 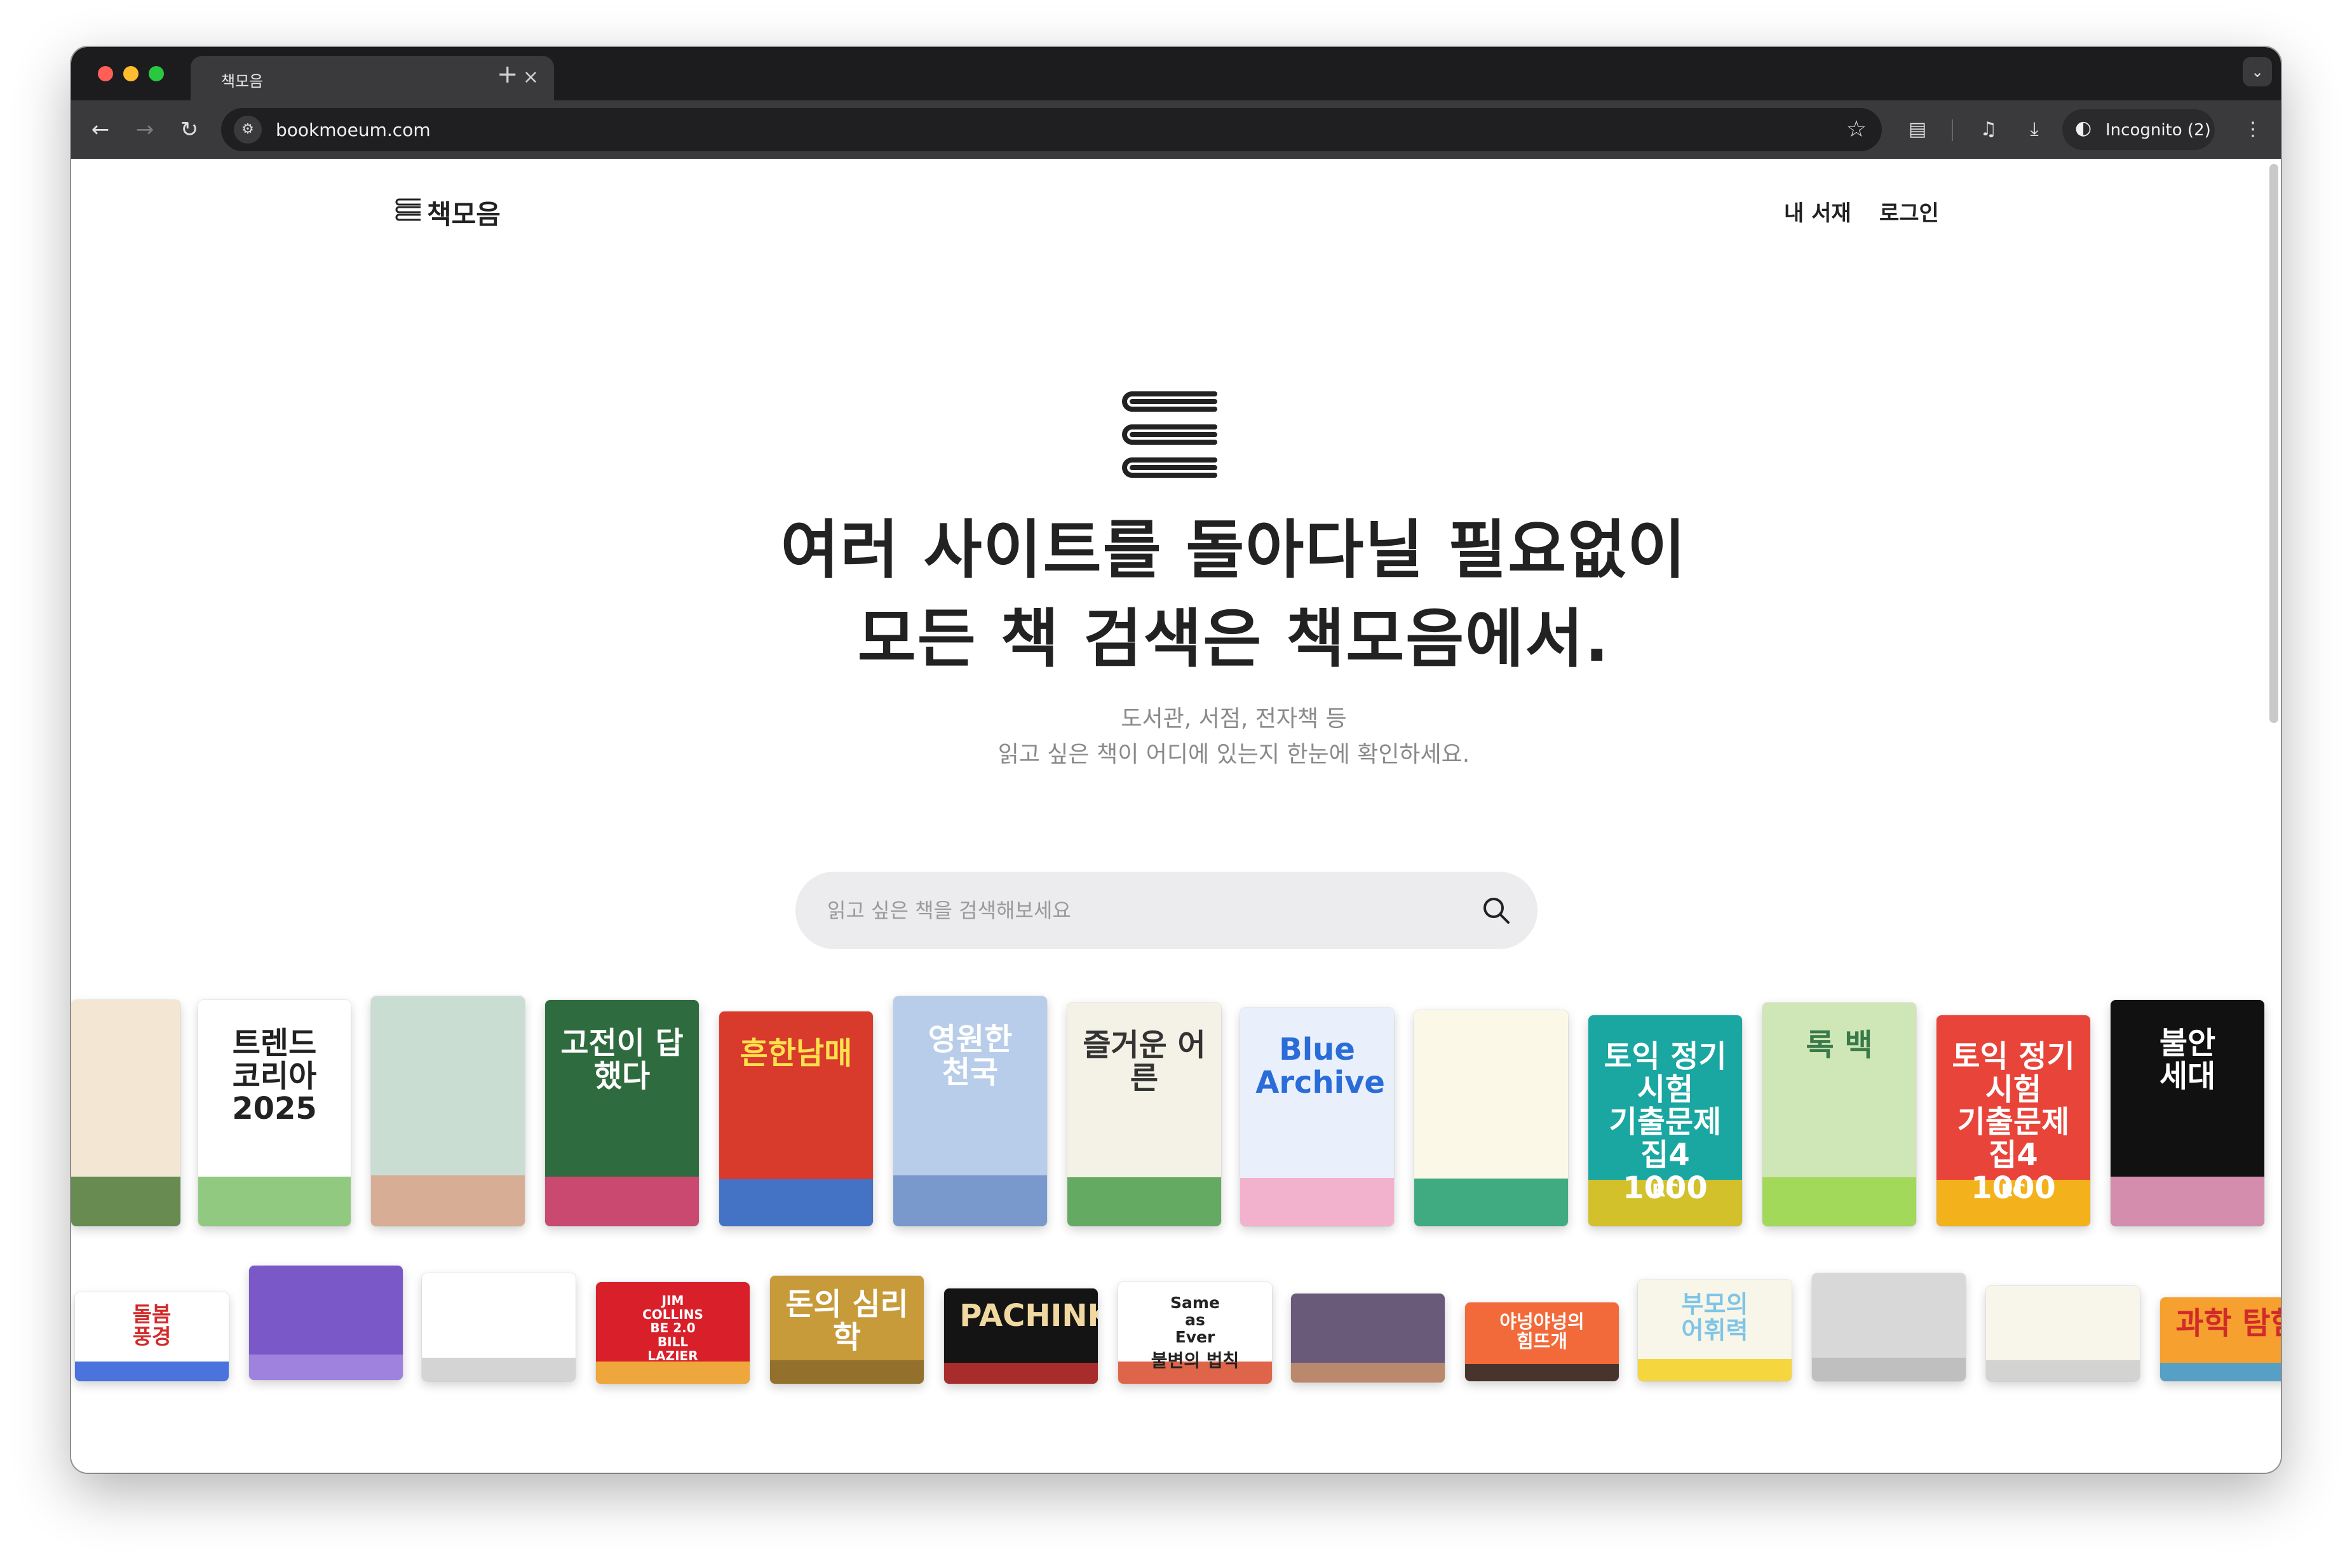 What do you see at coordinates (1021, 1336) in the screenshot?
I see `book-cover: PACHINKO` at bounding box center [1021, 1336].